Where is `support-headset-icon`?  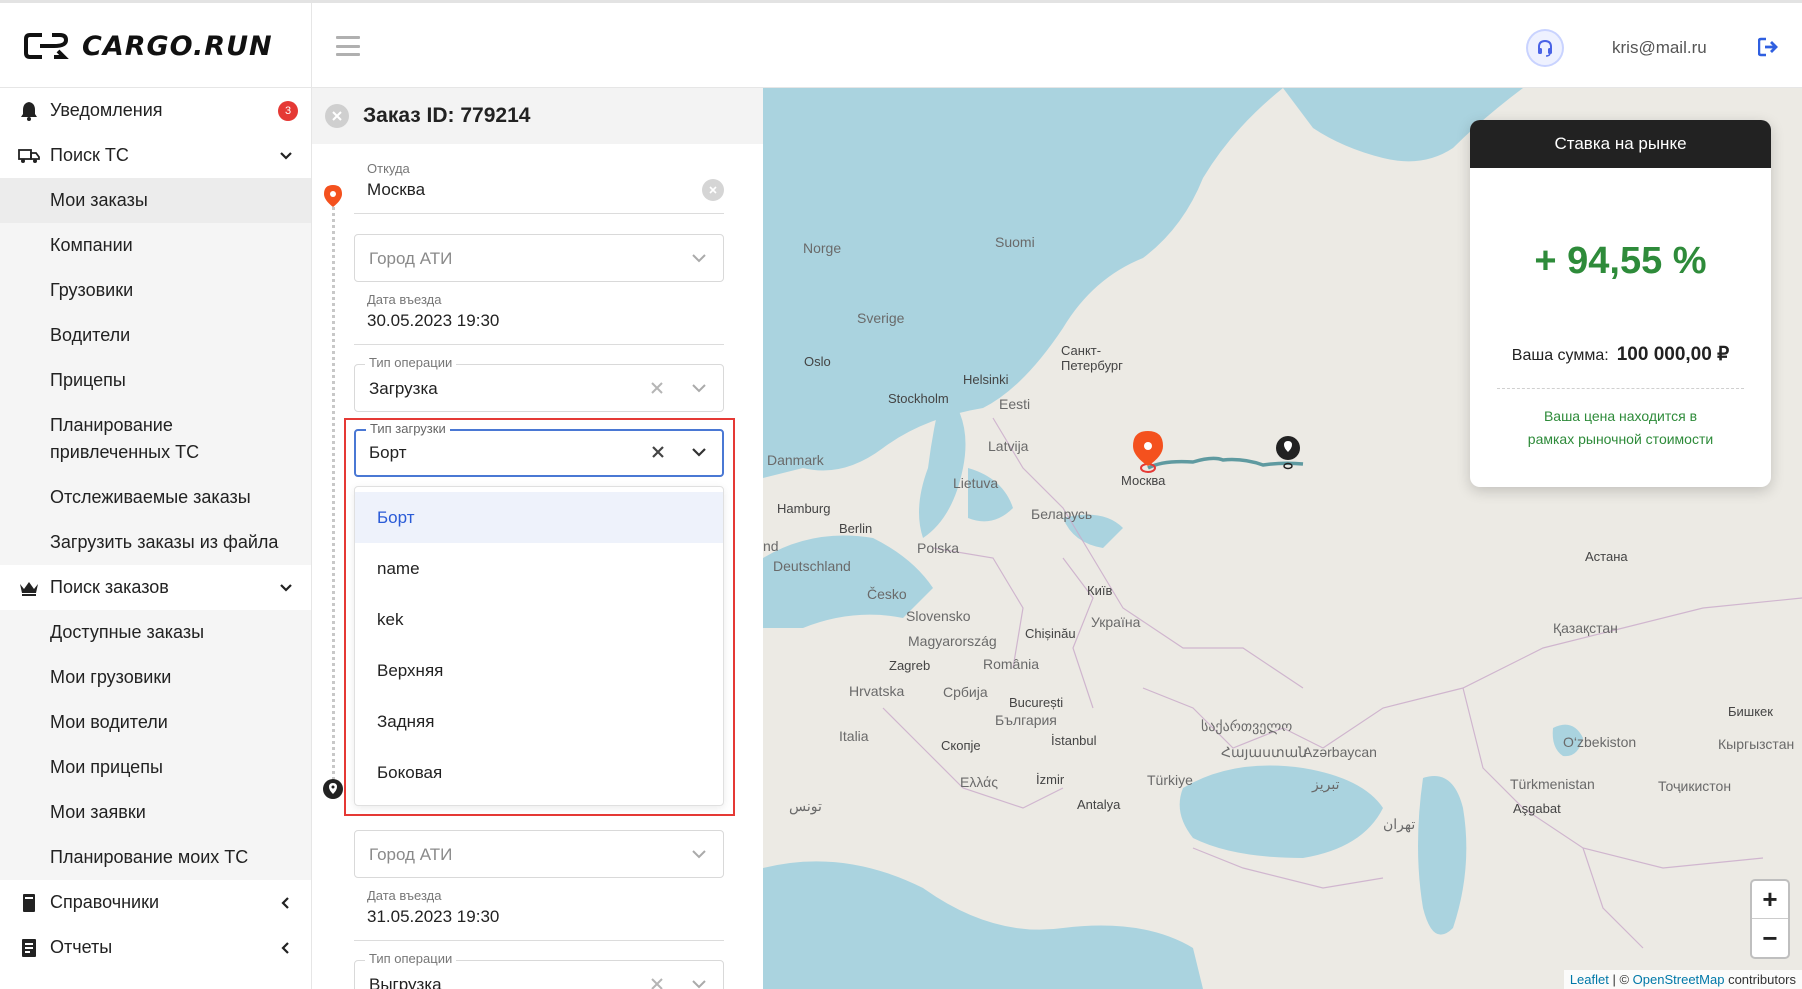 support-headset-icon is located at coordinates (1545, 48).